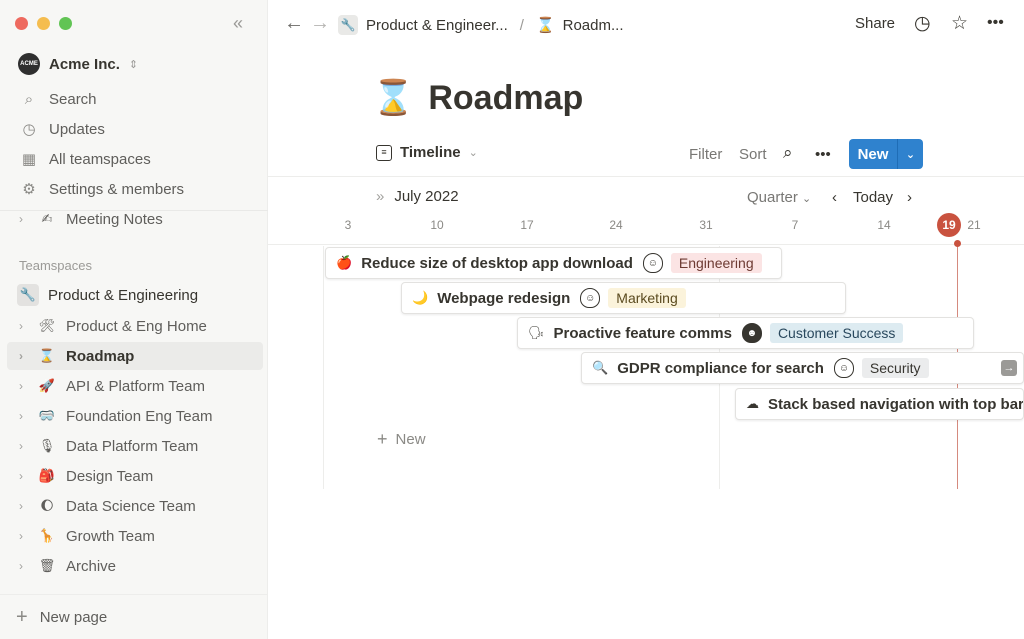 Image resolution: width=1024 pixels, height=639 pixels. I want to click on star-icon: ☆, so click(959, 23).